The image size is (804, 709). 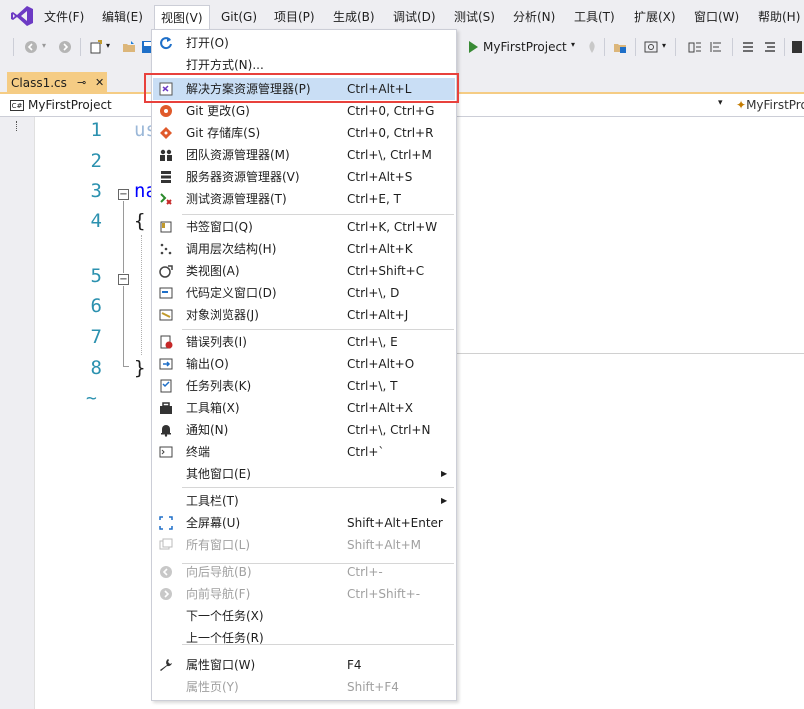 What do you see at coordinates (444, 473) in the screenshot?
I see `submenu-arrow-icon: ▶` at bounding box center [444, 473].